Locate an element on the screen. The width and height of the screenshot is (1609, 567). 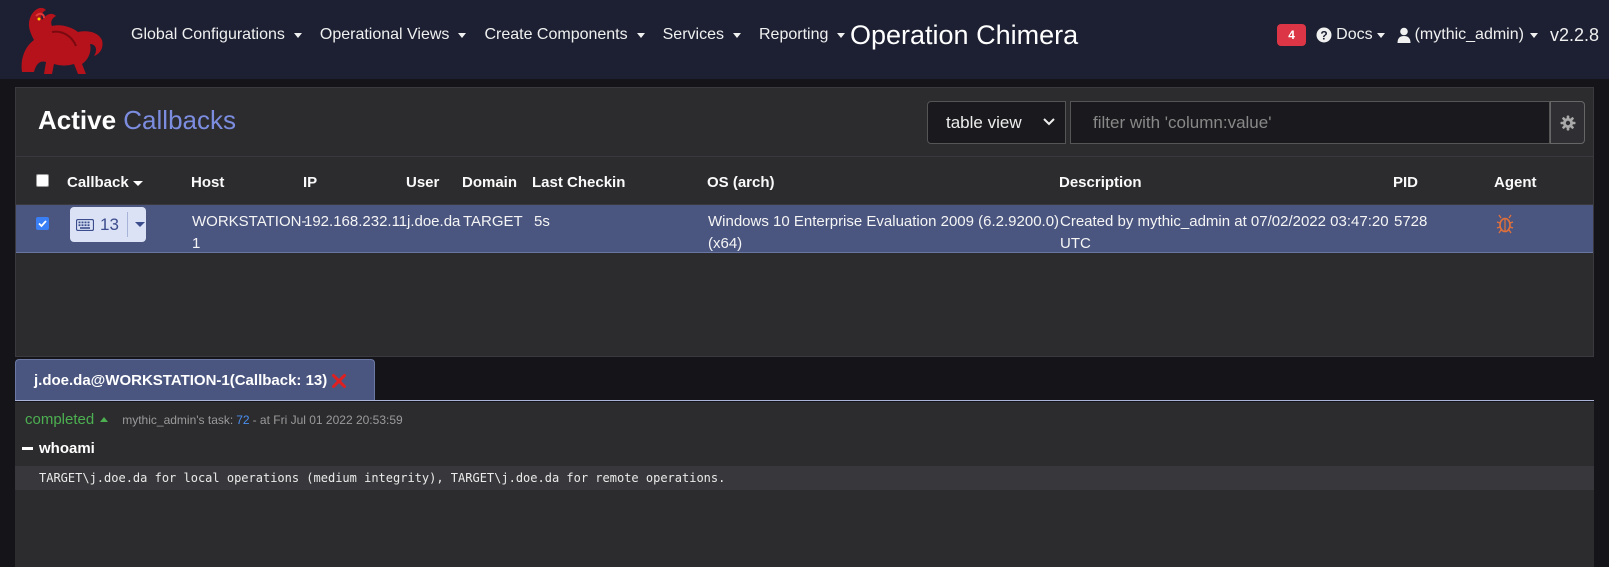
column-header-agent: Agent is located at coordinates (1515, 182).